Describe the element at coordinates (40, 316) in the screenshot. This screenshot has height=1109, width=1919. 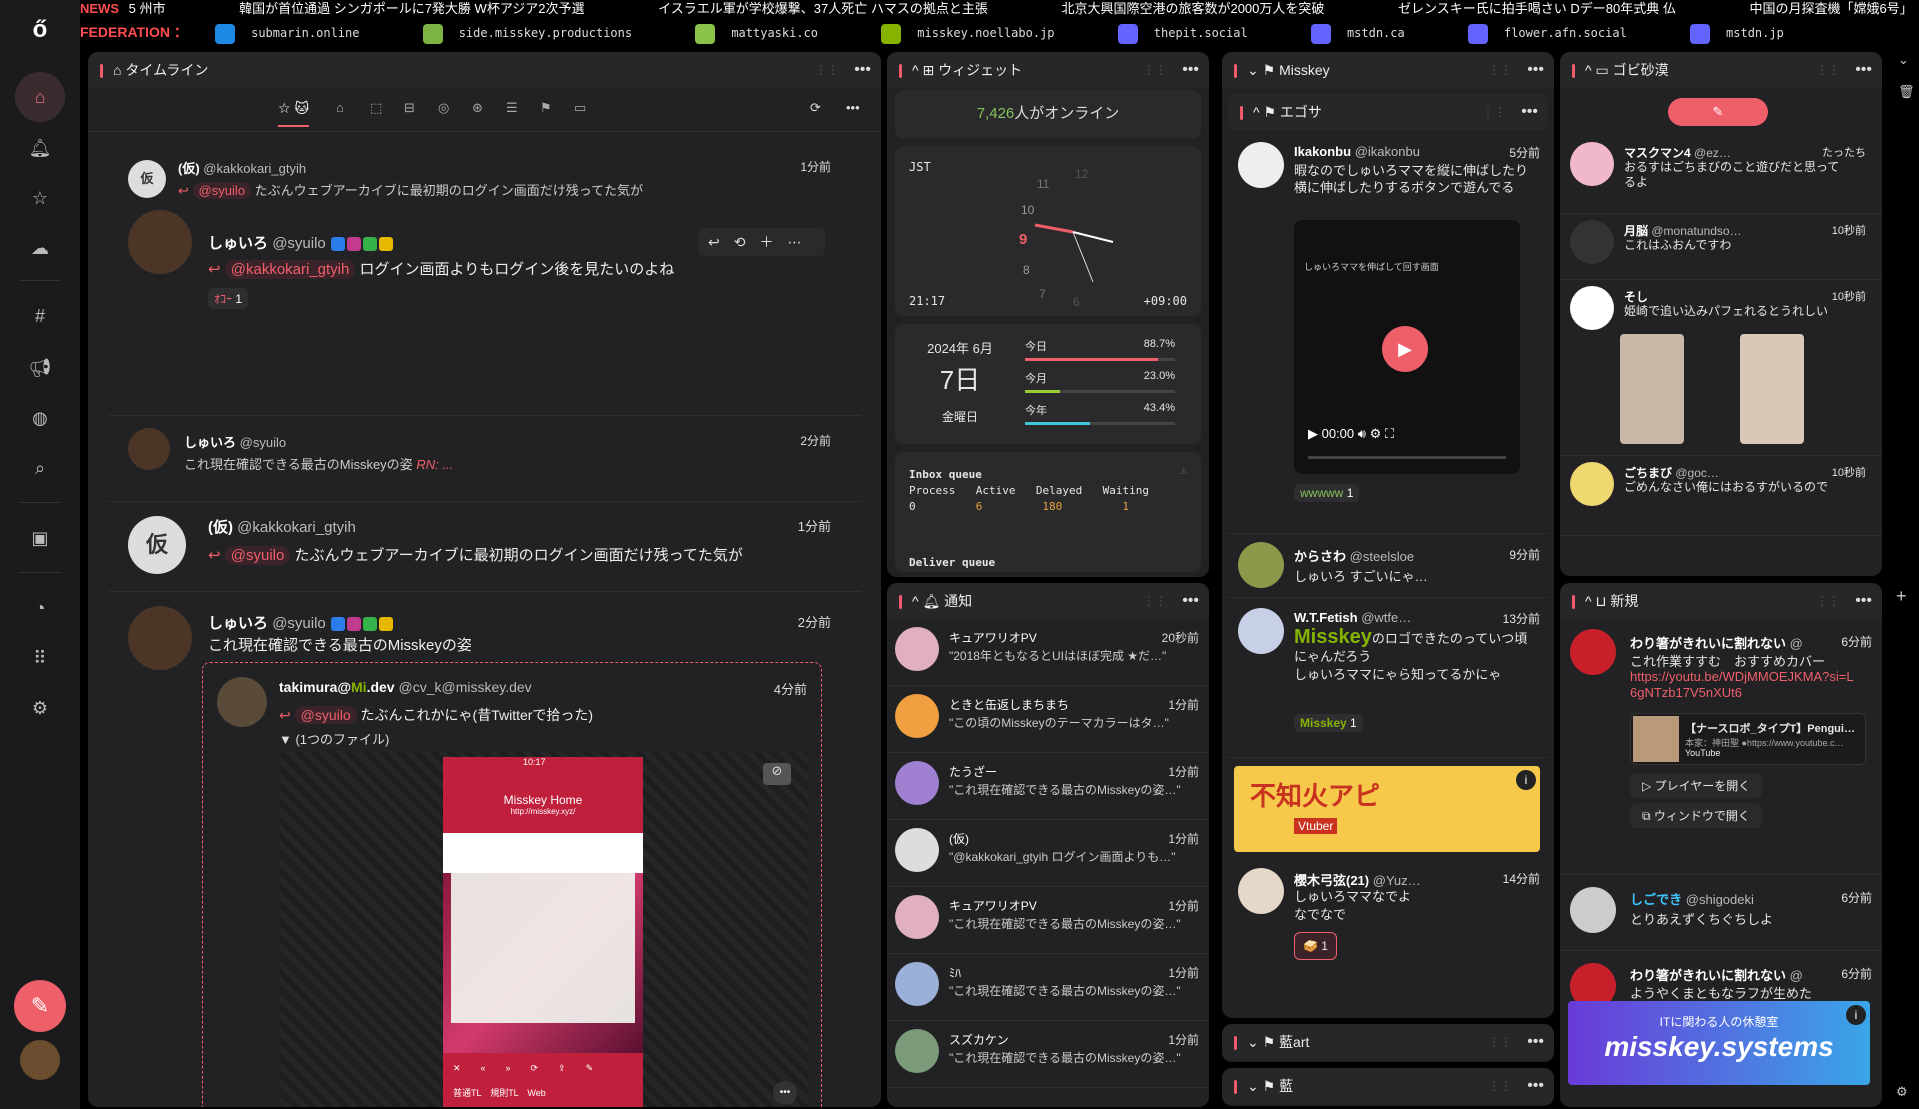
I see `hashtag-icon: #` at that location.